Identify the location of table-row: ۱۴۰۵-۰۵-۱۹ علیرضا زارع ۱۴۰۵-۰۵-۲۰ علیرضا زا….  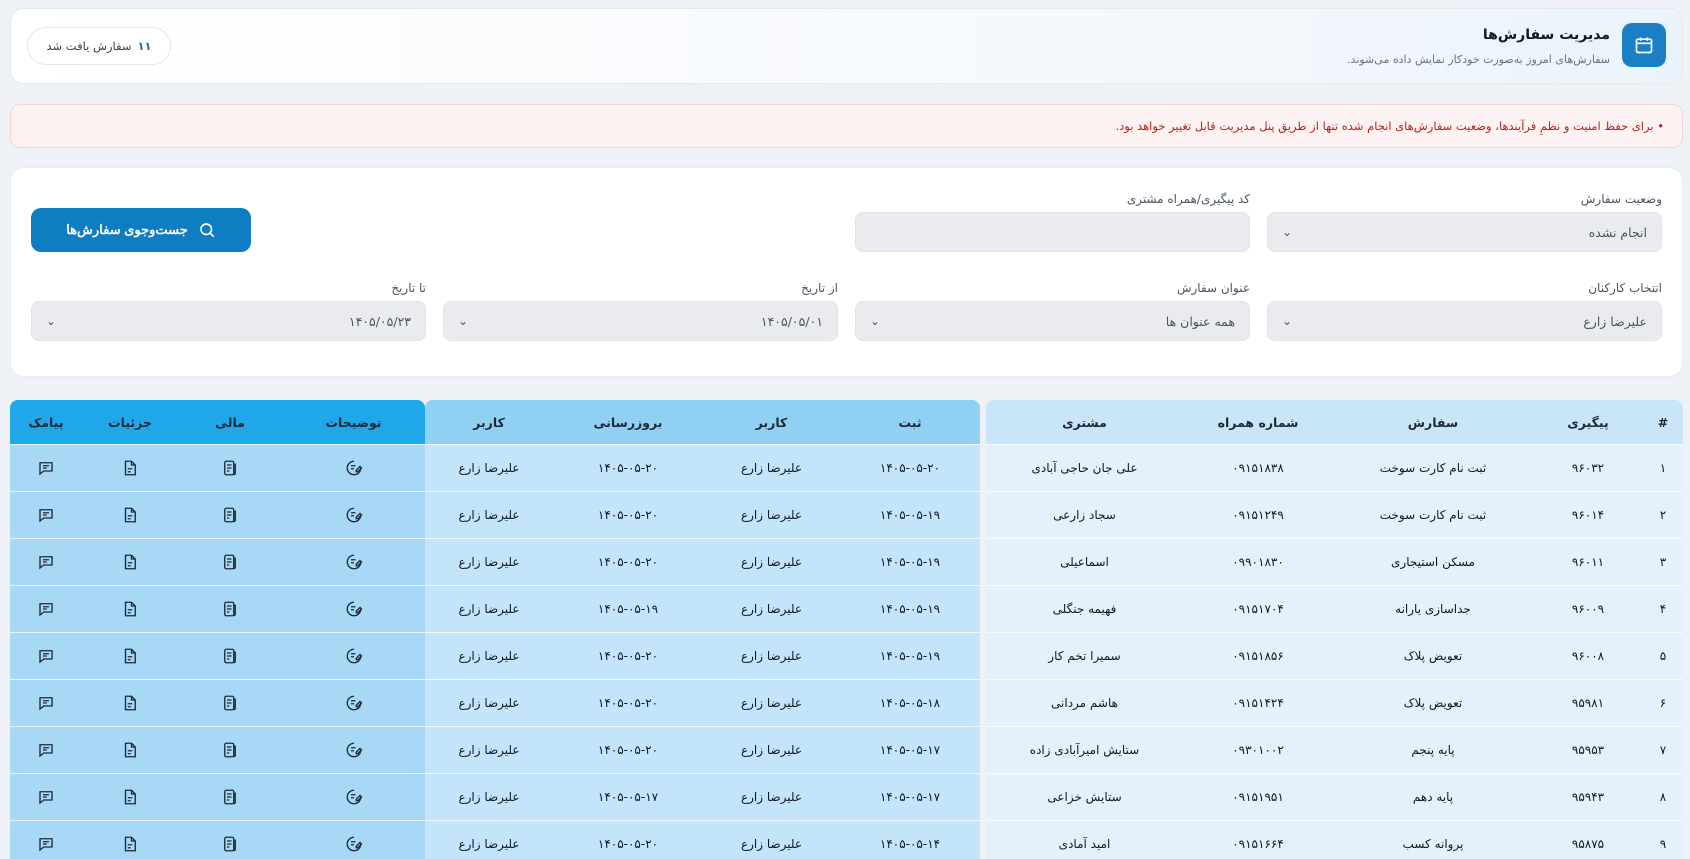
(702, 561).